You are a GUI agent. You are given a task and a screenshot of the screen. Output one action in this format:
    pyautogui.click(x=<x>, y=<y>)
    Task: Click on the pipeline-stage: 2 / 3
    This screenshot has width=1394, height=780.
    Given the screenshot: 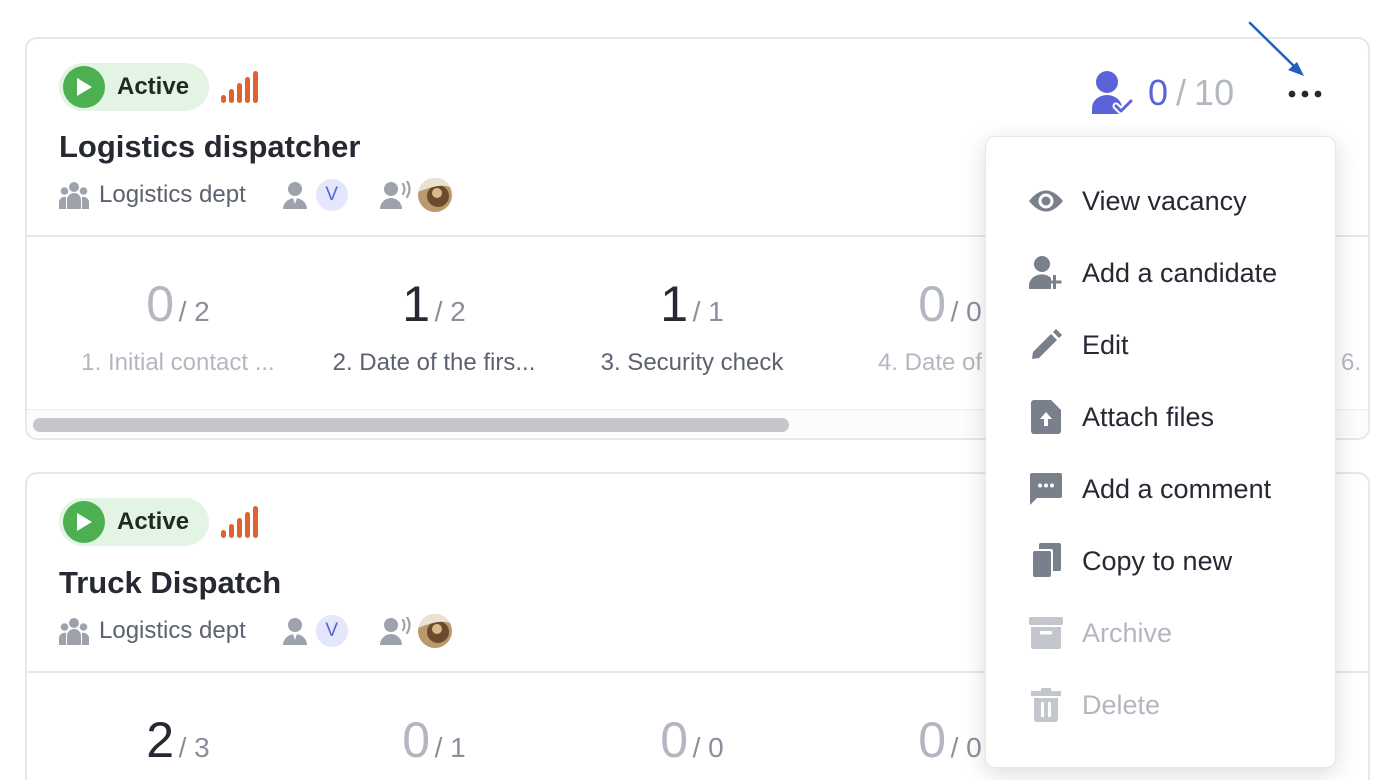 What is the action you would take?
    pyautogui.click(x=178, y=740)
    